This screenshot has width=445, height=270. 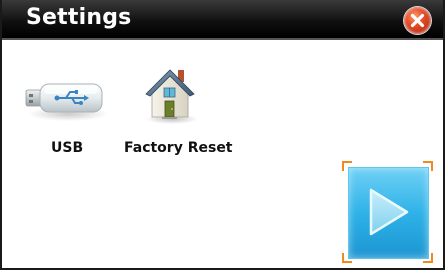 I want to click on usb-label: USB, so click(x=67, y=148).